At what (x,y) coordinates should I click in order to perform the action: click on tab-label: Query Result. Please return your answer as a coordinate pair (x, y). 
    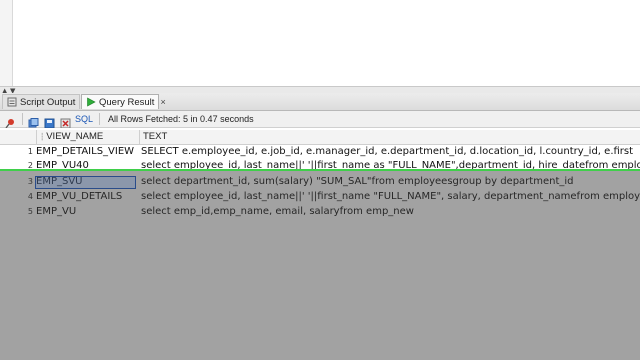
    Looking at the image, I should click on (127, 102).